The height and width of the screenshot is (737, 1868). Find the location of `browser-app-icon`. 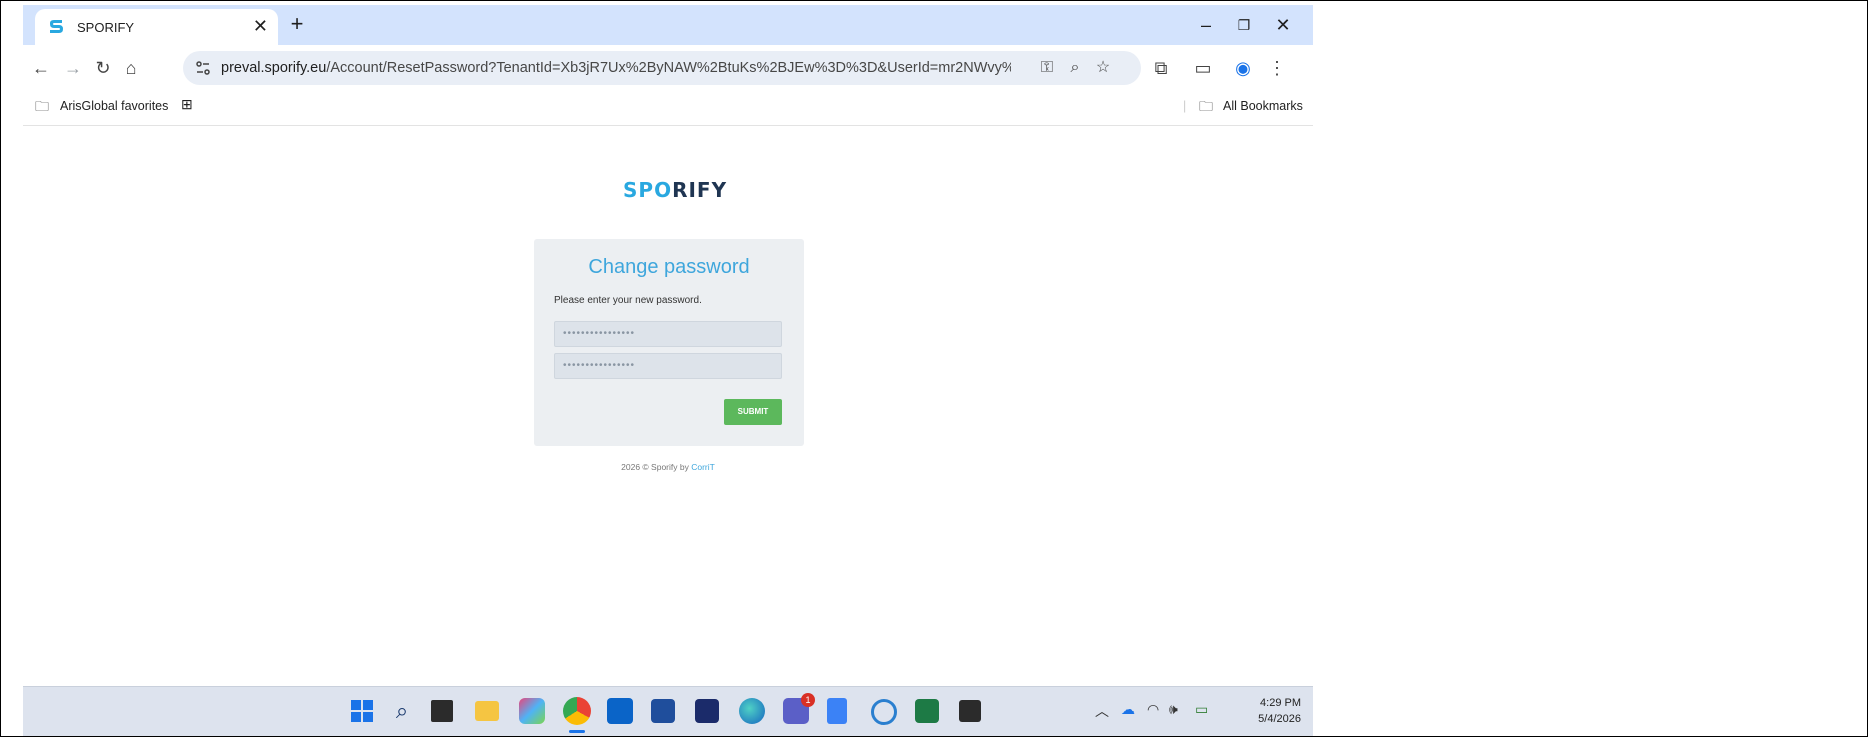

browser-app-icon is located at coordinates (884, 712).